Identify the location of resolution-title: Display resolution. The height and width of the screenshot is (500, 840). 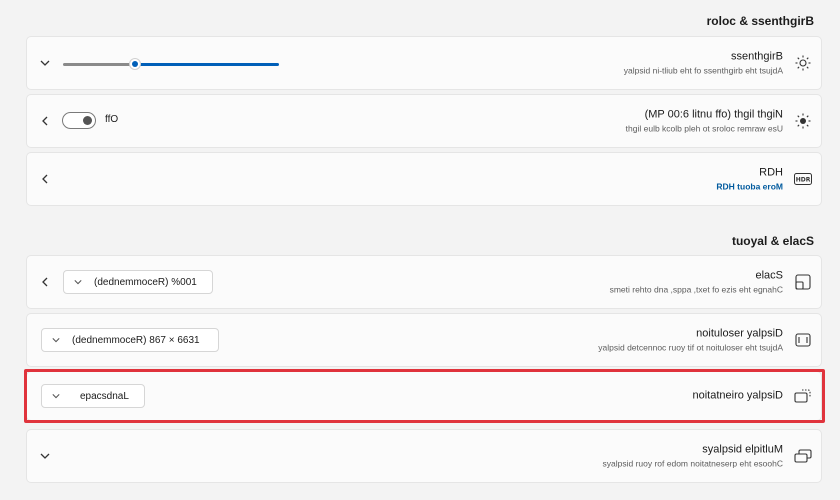
(739, 333).